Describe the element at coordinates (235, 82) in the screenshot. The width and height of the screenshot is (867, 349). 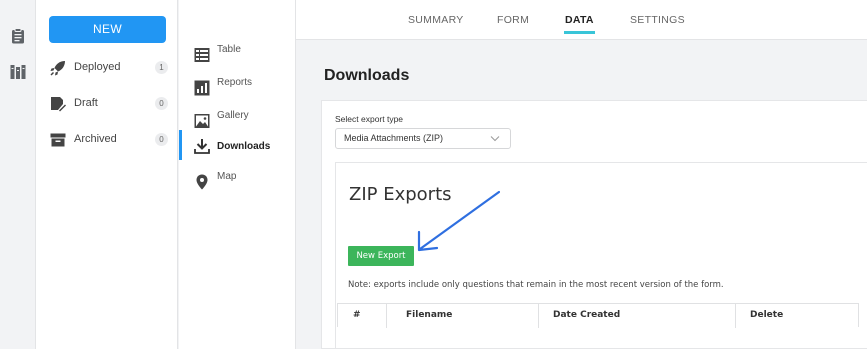
I see `subnav-label: Reports` at that location.